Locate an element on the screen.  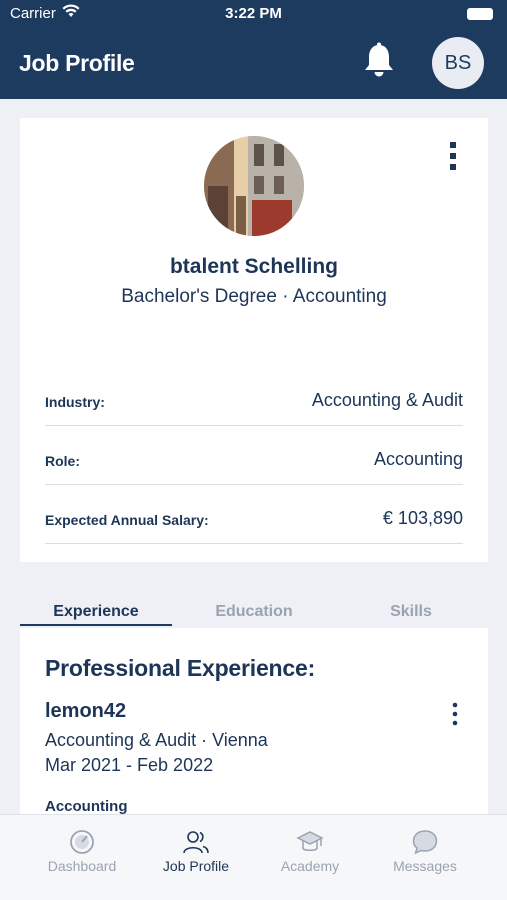
role-value: Accounting is located at coordinates (418, 459).